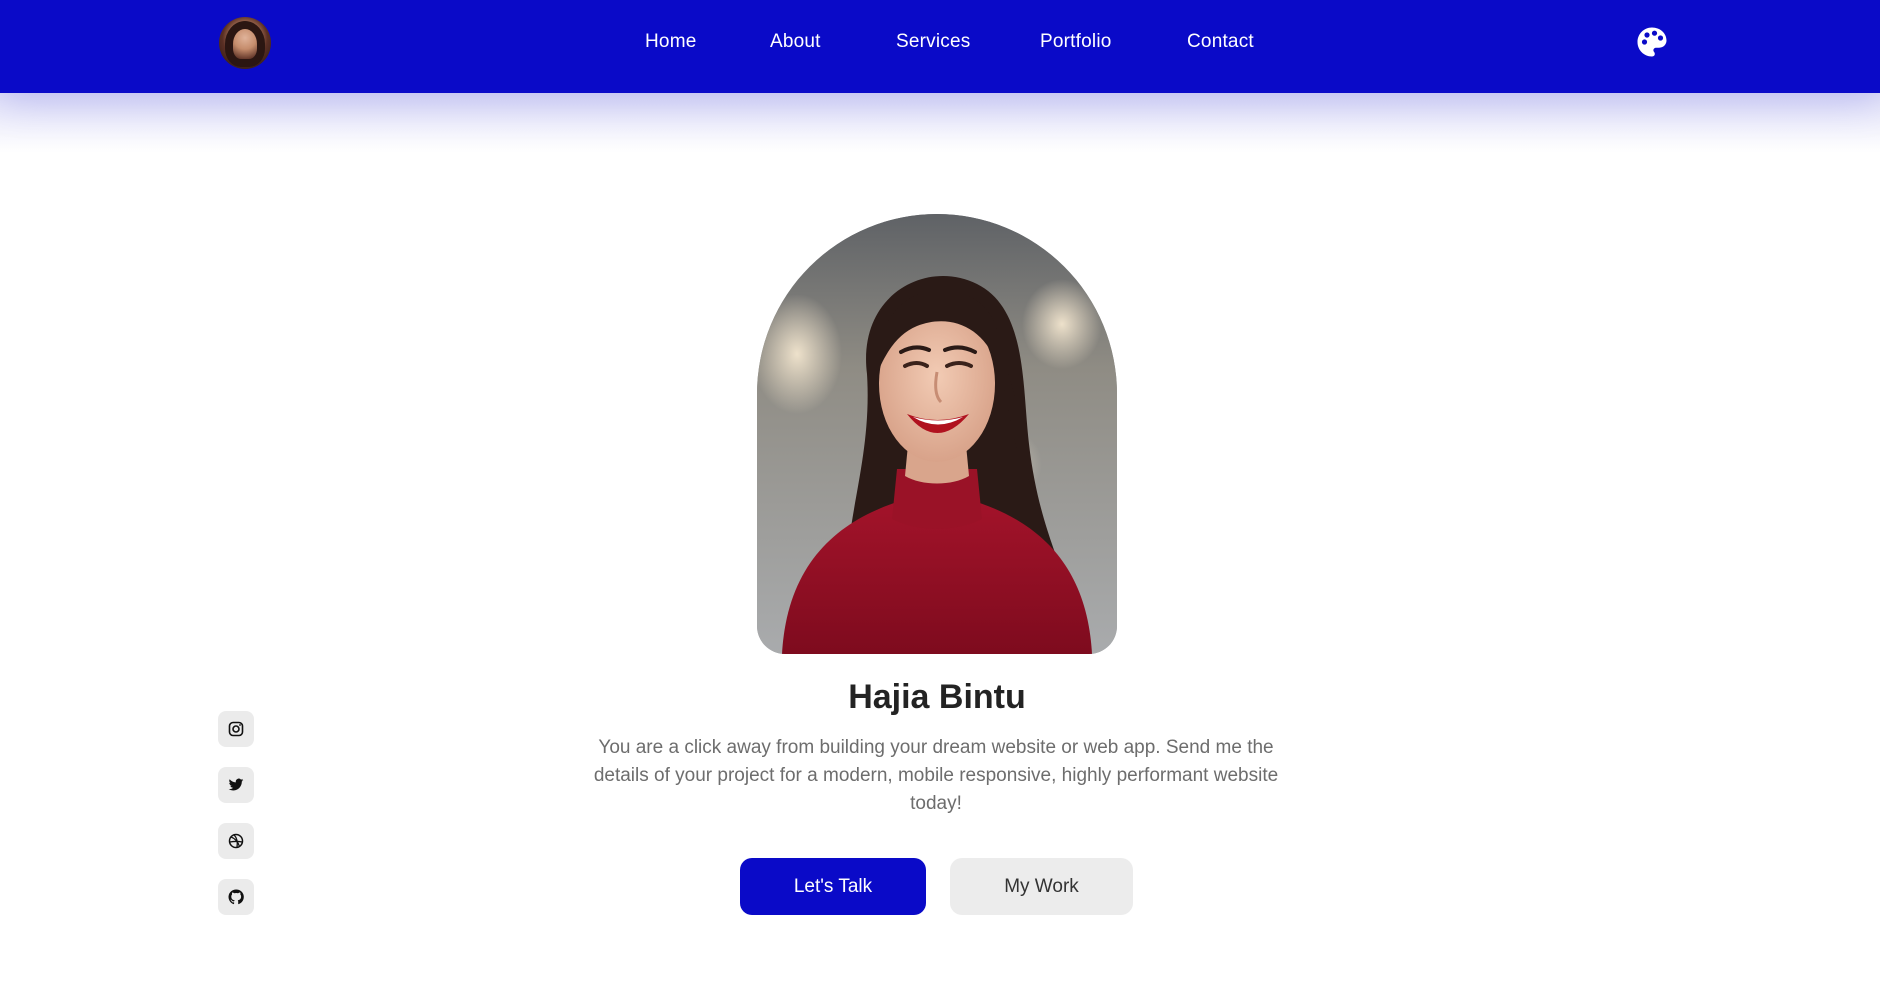 The image size is (1880, 1008). I want to click on navbar: Home About Services Portfolio Contact, so click(940, 46).